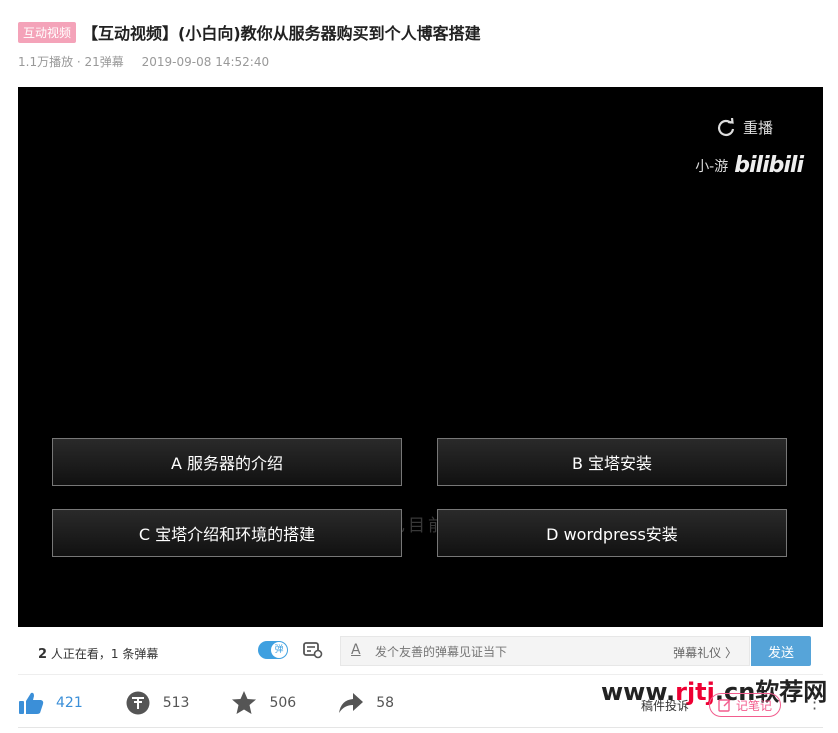 The height and width of the screenshot is (733, 838). I want to click on coin-button: 513, so click(157, 703).